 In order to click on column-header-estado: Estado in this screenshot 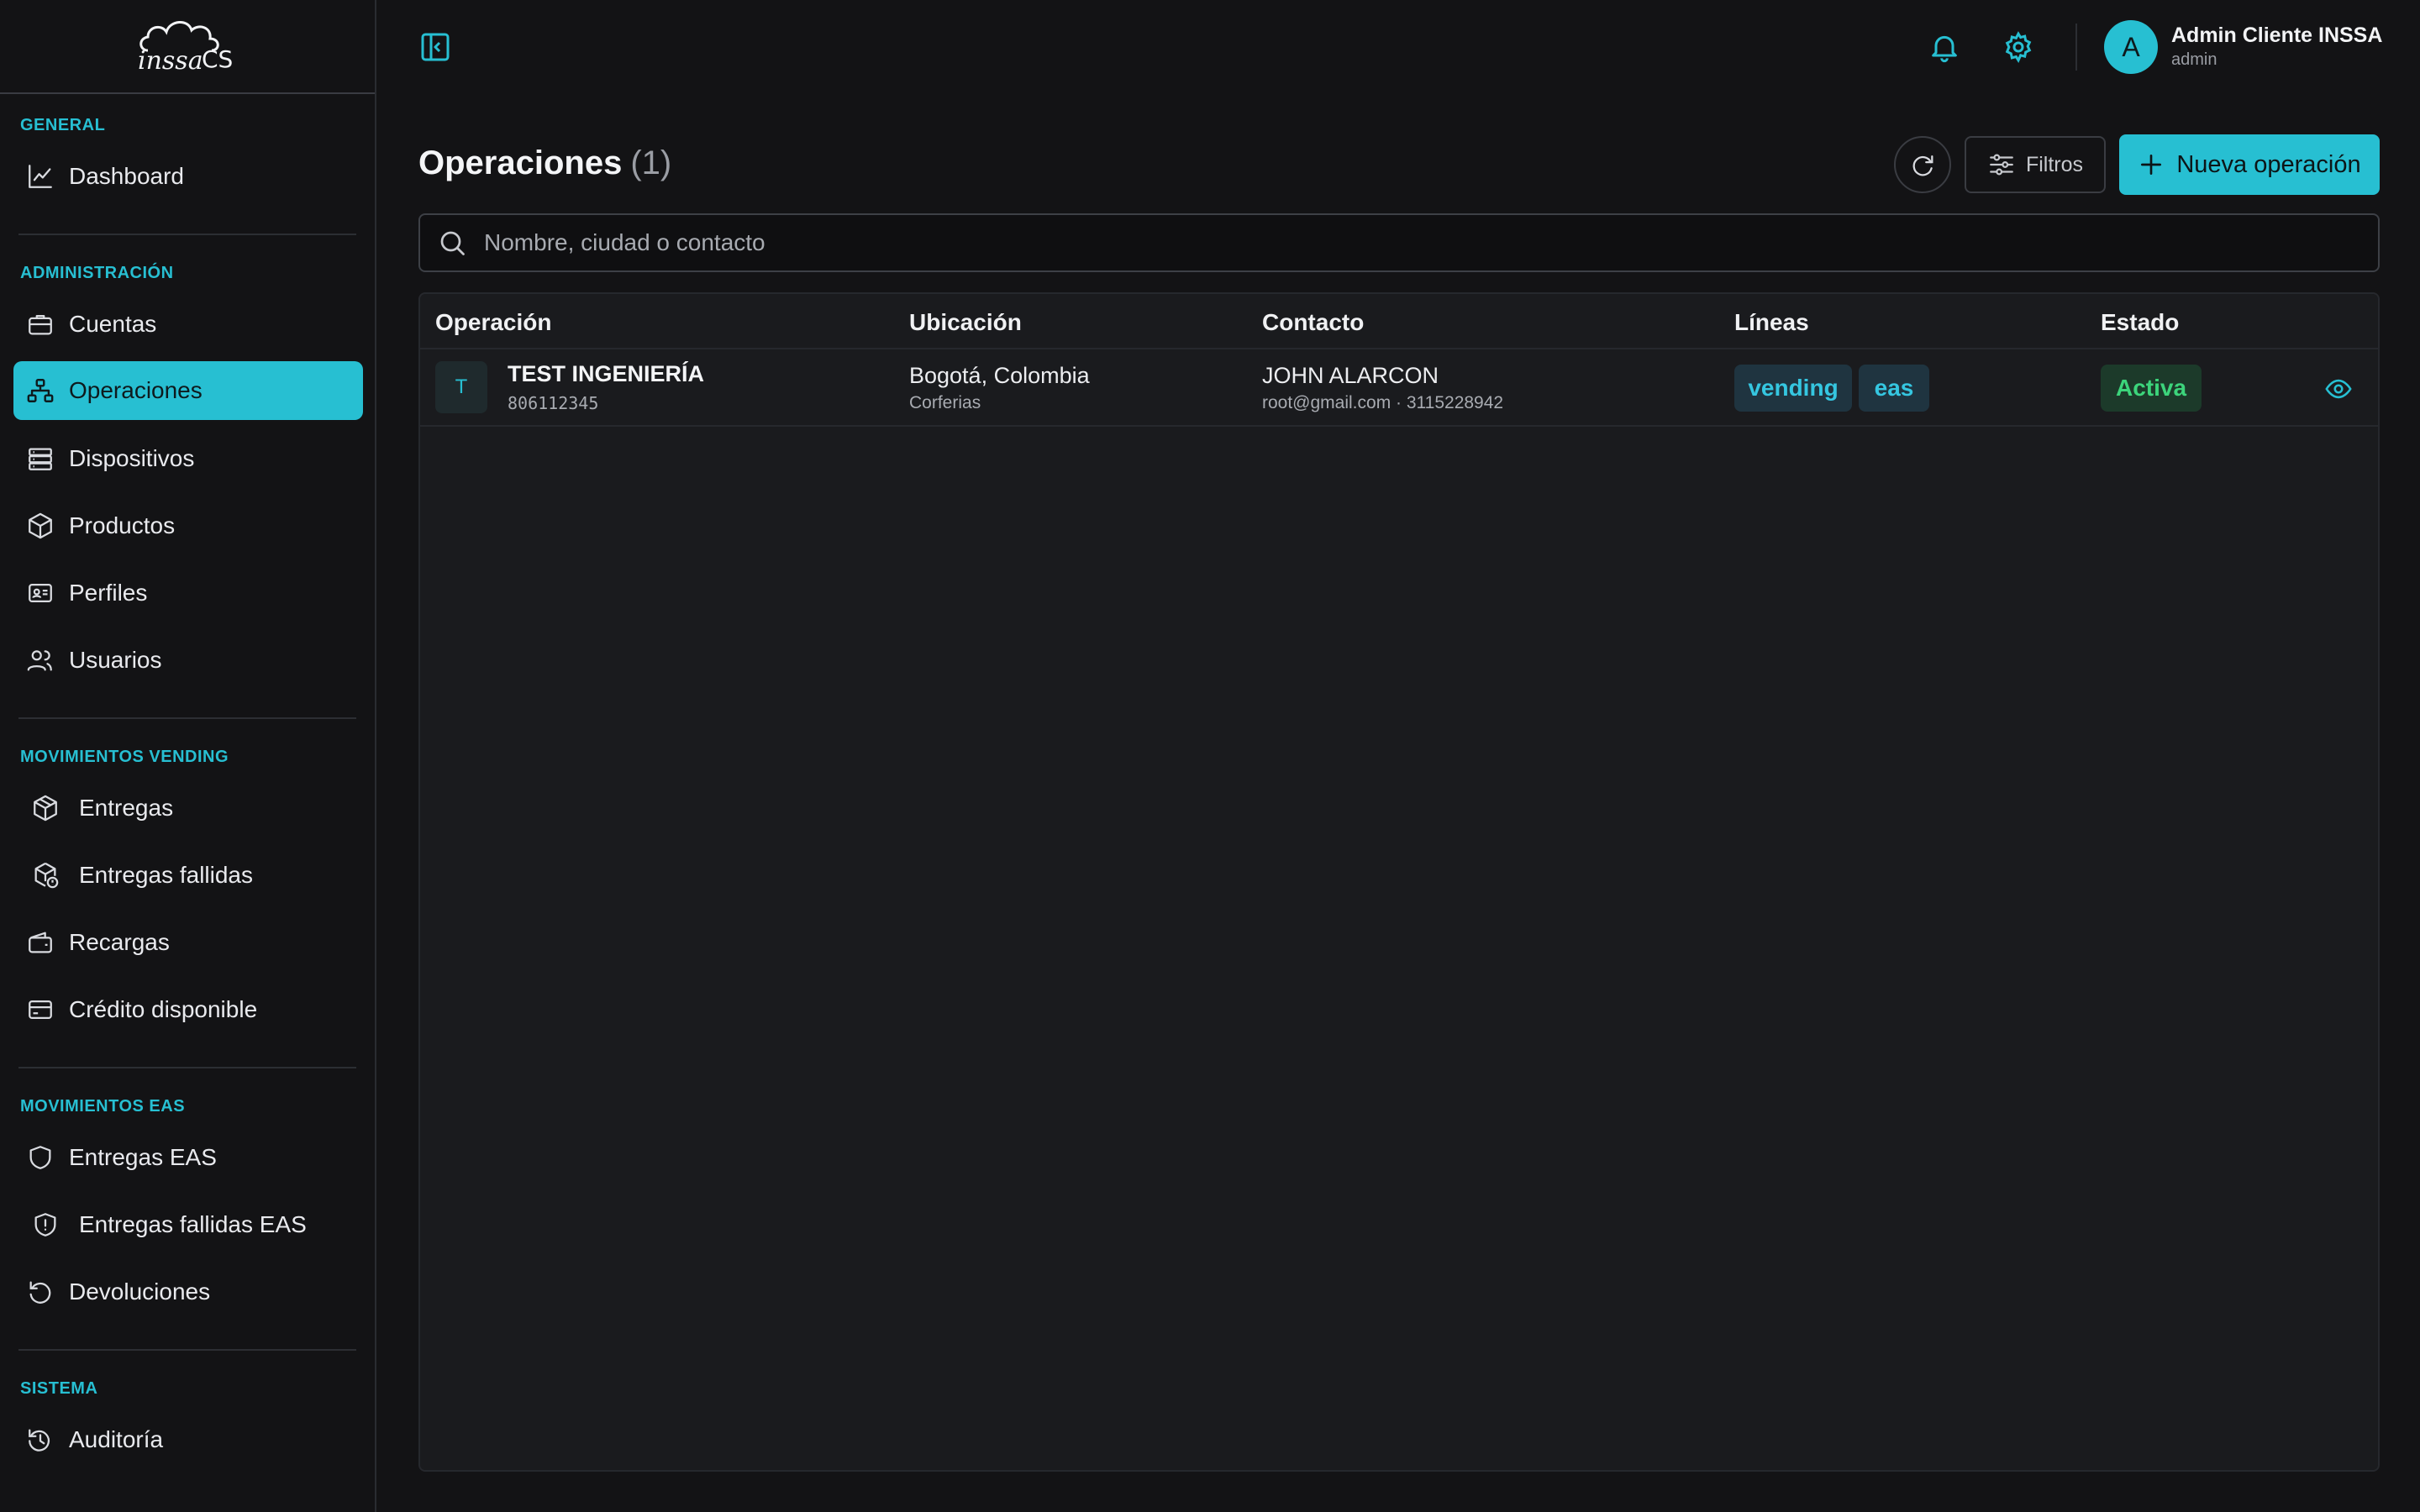, I will do `click(2140, 322)`.